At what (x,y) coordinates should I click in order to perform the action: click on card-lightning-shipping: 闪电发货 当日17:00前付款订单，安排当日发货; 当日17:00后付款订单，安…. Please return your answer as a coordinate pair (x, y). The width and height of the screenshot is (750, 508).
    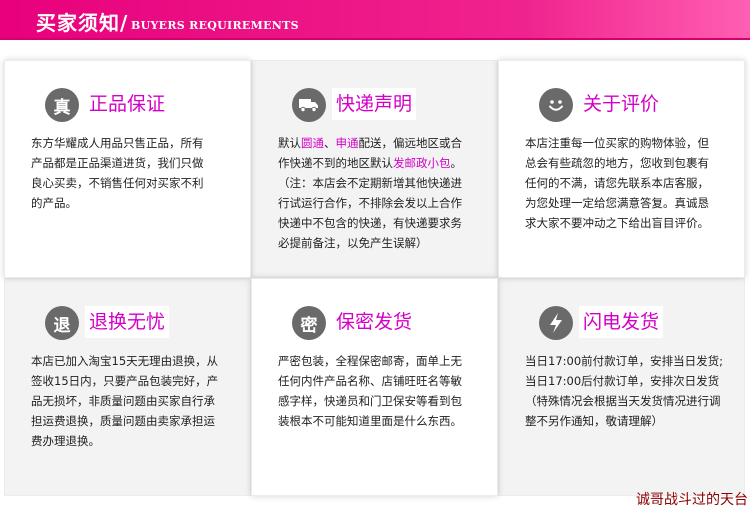
    Looking at the image, I should click on (621, 387).